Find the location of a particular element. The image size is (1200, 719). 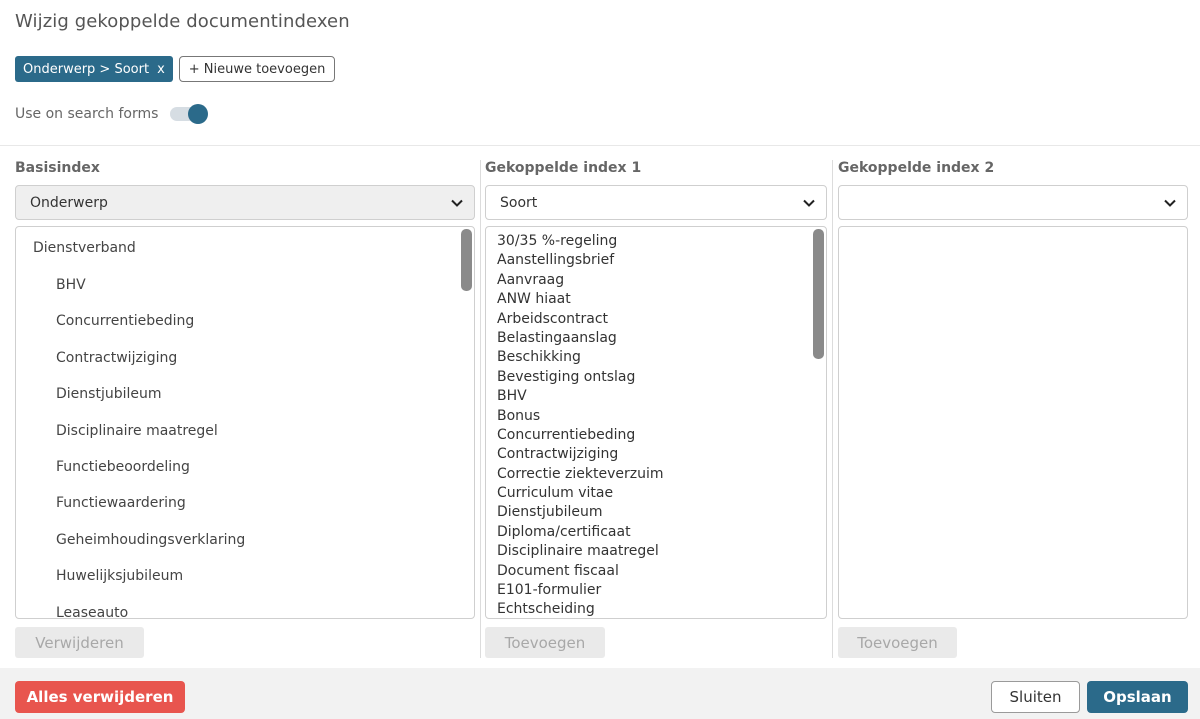

save-button: Opslaan is located at coordinates (1137, 697).